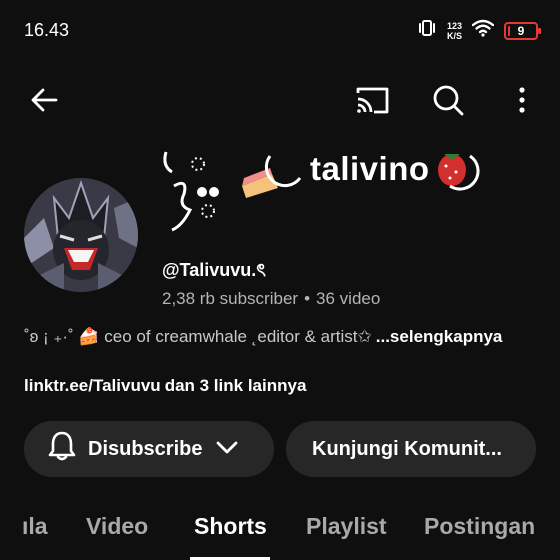 The height and width of the screenshot is (560, 560). Describe the element at coordinates (427, 30) in the screenshot. I see `vibrate-icon` at that location.